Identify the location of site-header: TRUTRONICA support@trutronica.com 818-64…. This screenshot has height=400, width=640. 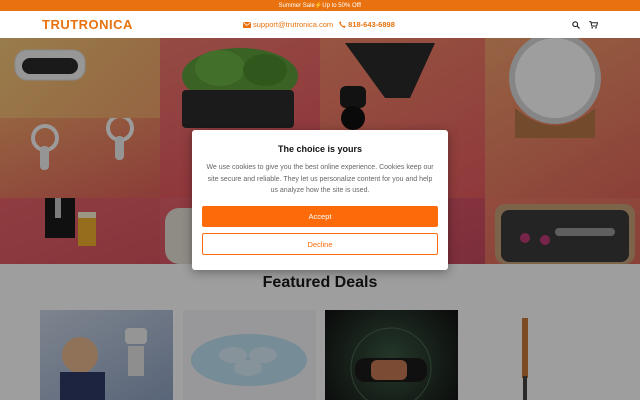
(320, 24).